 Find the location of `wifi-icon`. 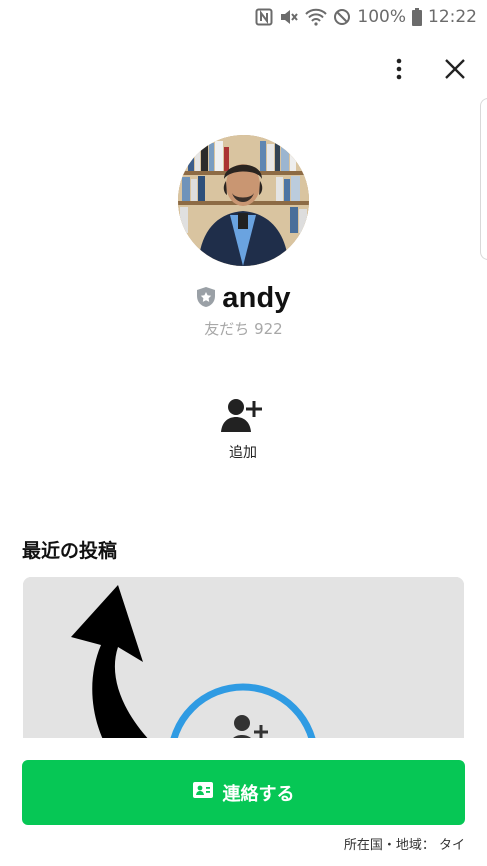

wifi-icon is located at coordinates (316, 17).